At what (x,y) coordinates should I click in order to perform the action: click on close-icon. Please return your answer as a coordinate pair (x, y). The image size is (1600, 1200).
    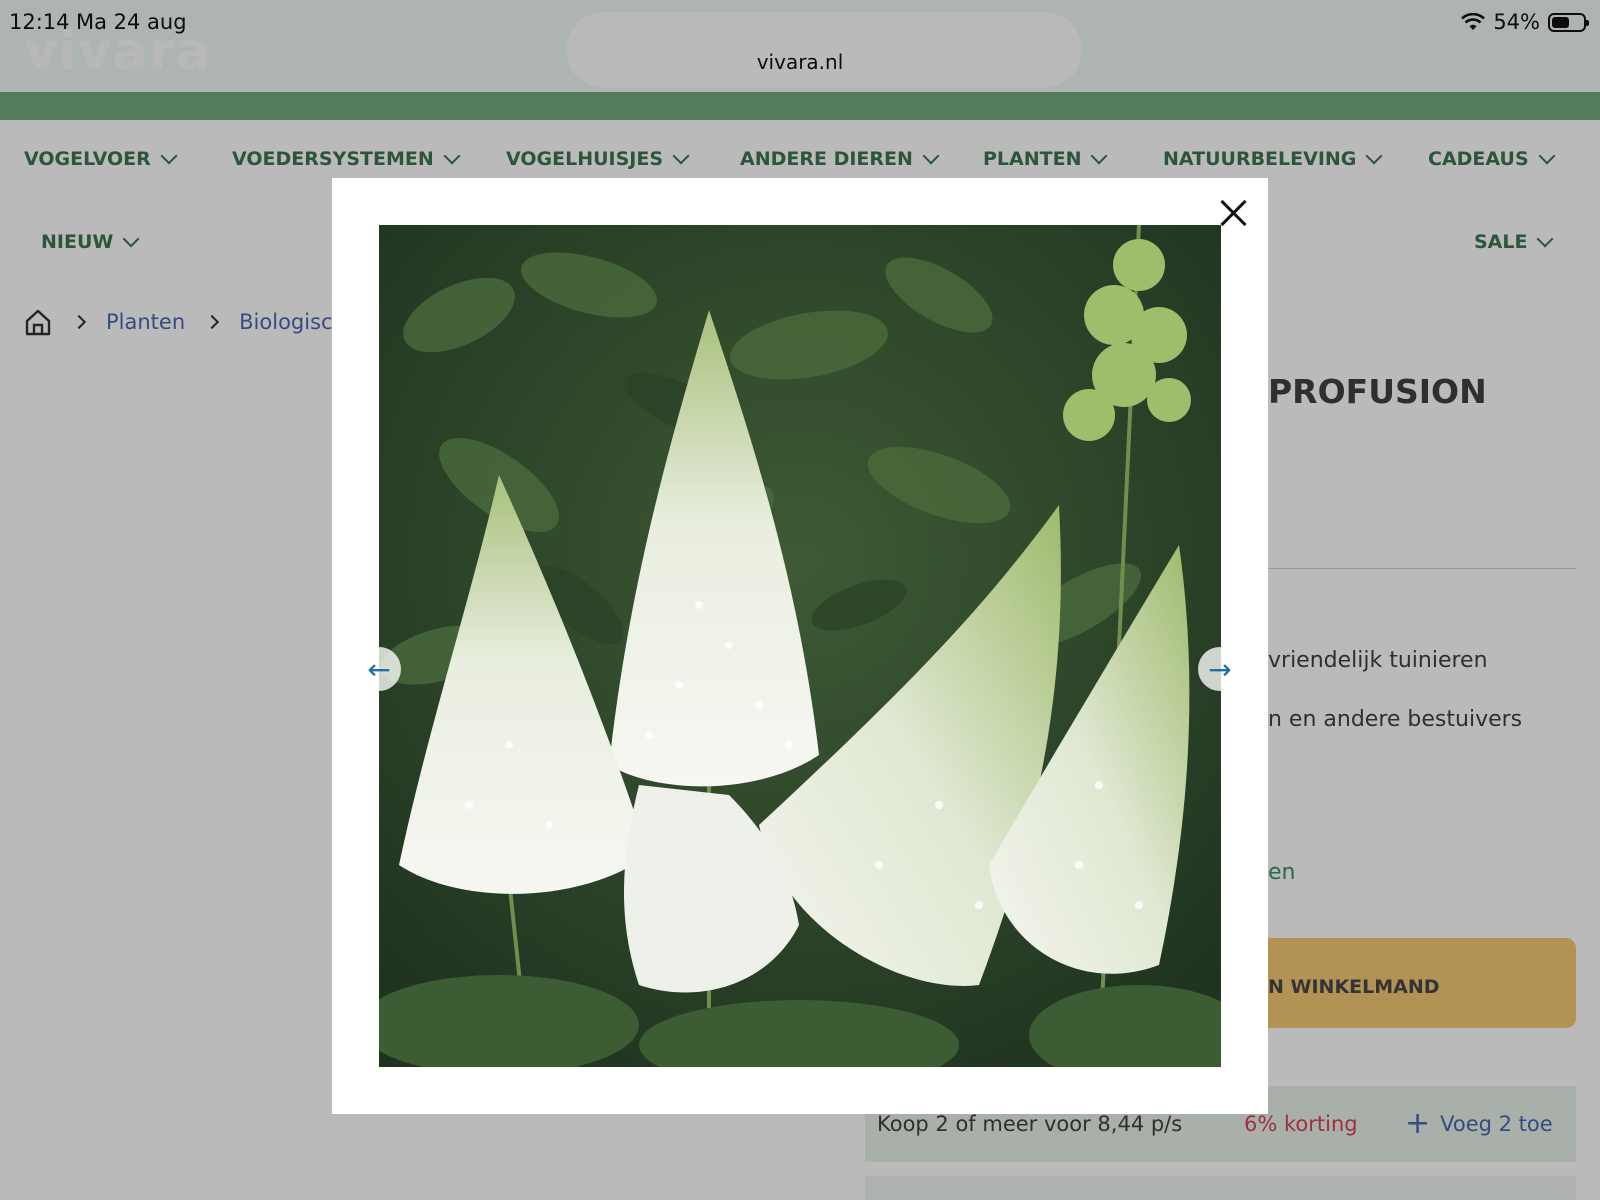
    Looking at the image, I should click on (1233, 213).